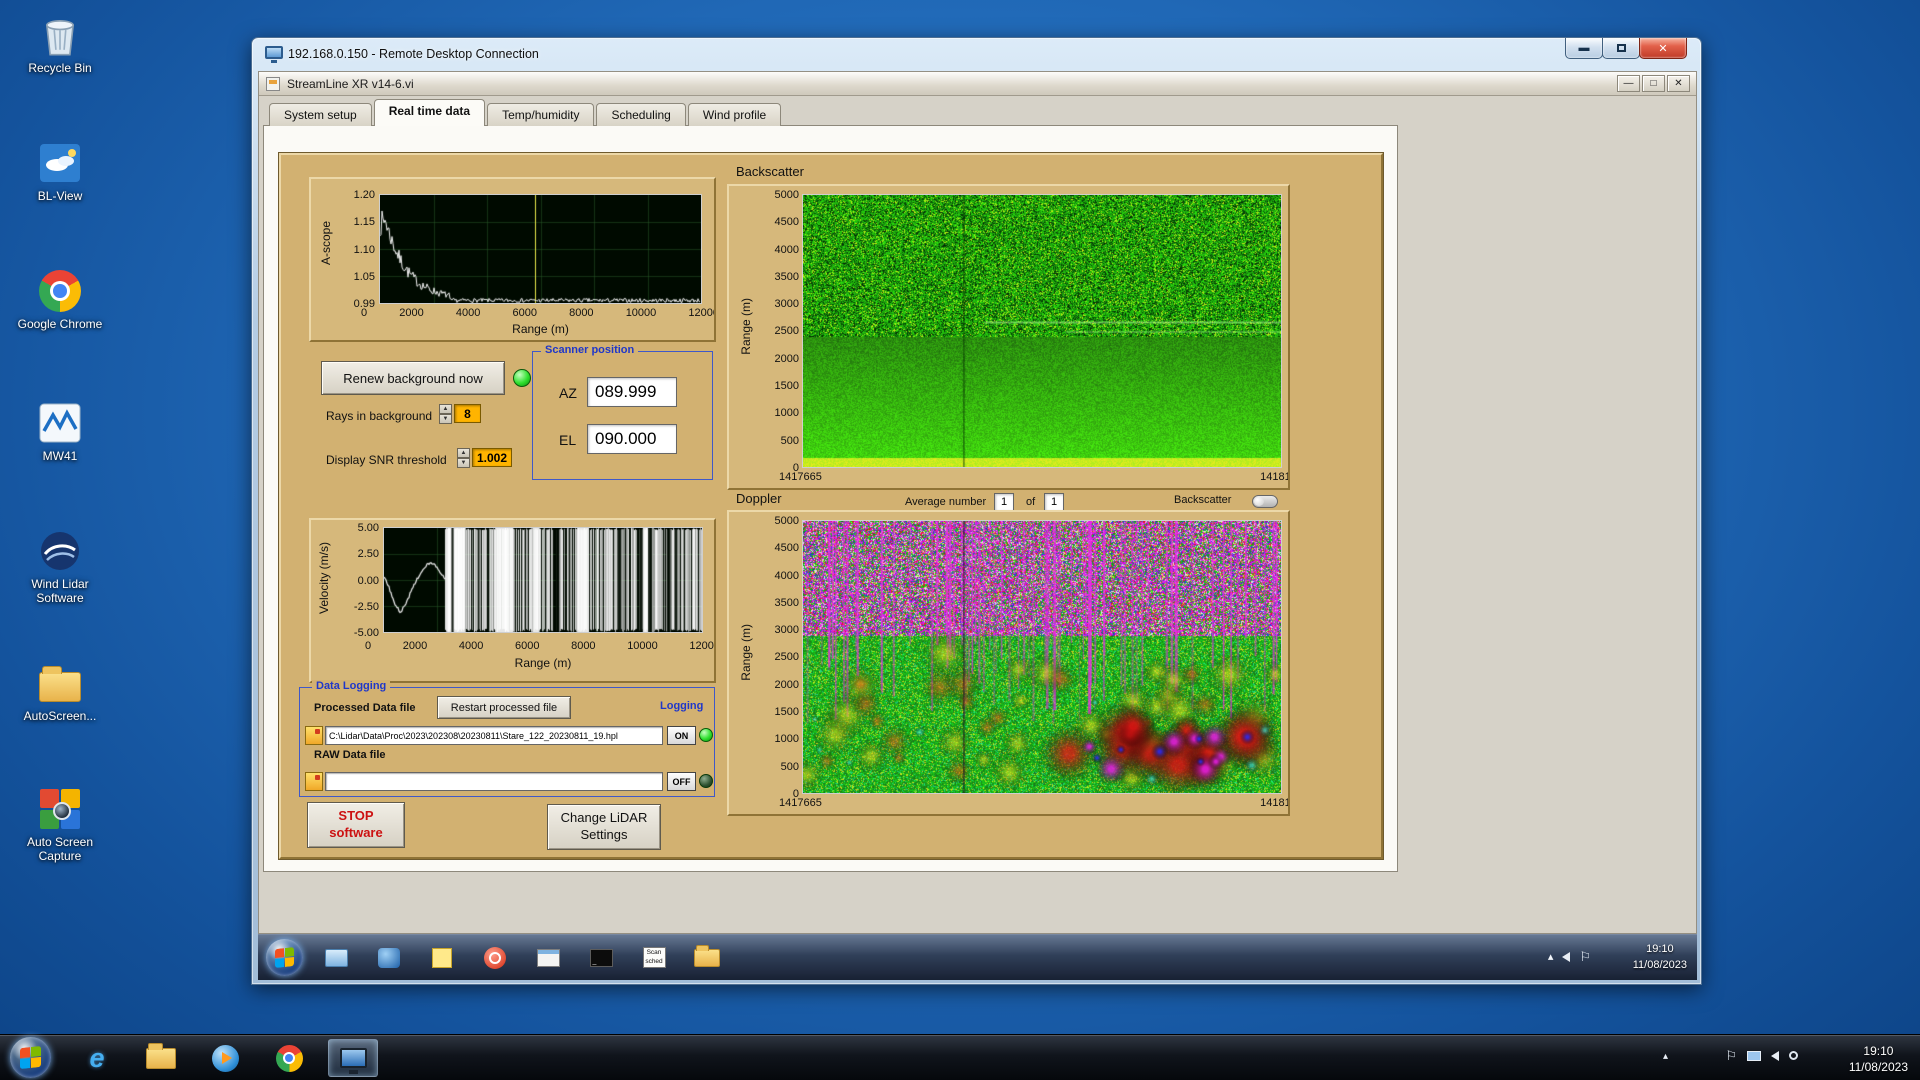 The height and width of the screenshot is (1080, 1920). What do you see at coordinates (548, 957) in the screenshot?
I see `remote-app-launcher-icon` at bounding box center [548, 957].